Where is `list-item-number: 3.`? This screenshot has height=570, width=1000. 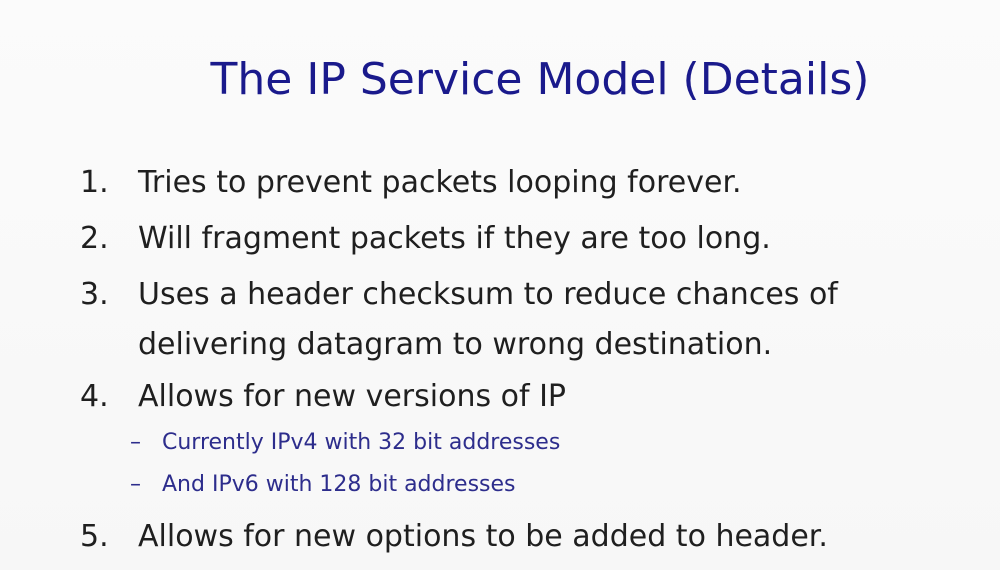
list-item-number: 3. is located at coordinates (94, 294).